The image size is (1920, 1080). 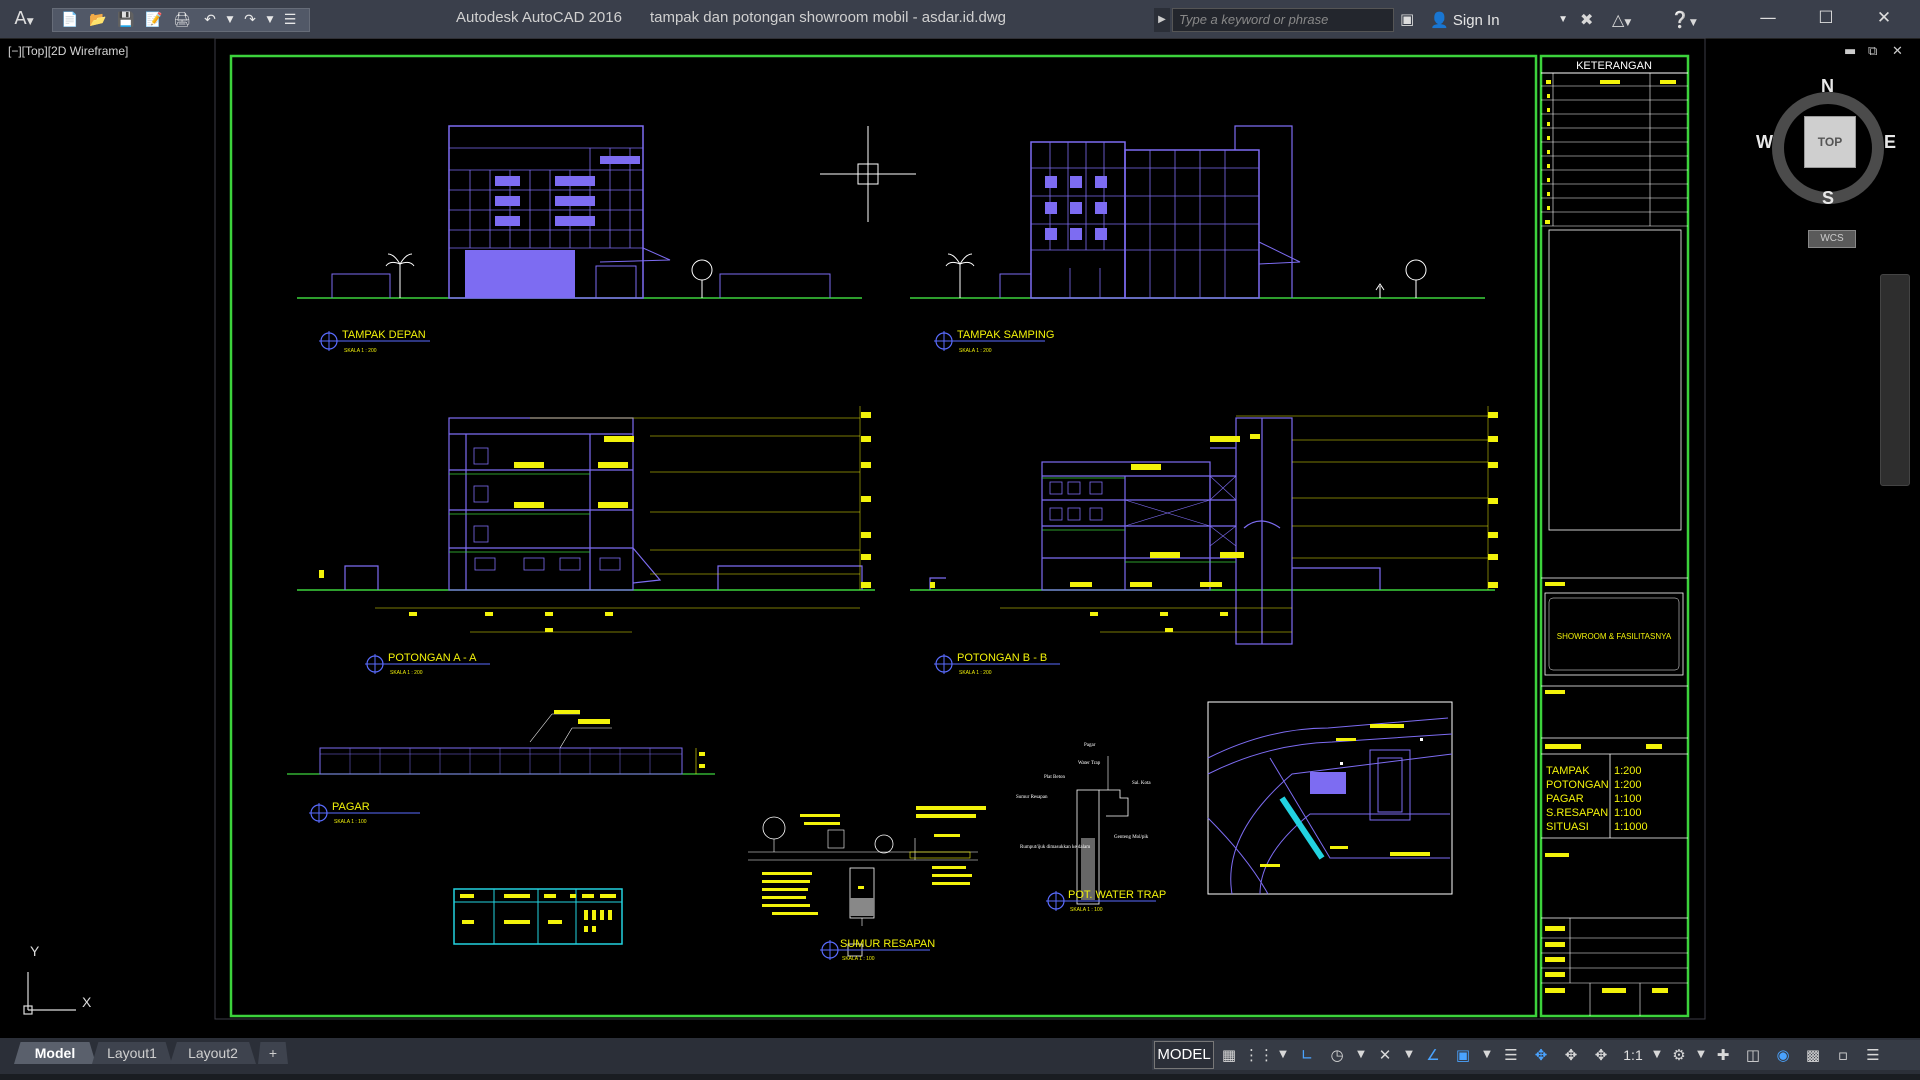 What do you see at coordinates (1890, 142) in the screenshot?
I see `compass-east: E` at bounding box center [1890, 142].